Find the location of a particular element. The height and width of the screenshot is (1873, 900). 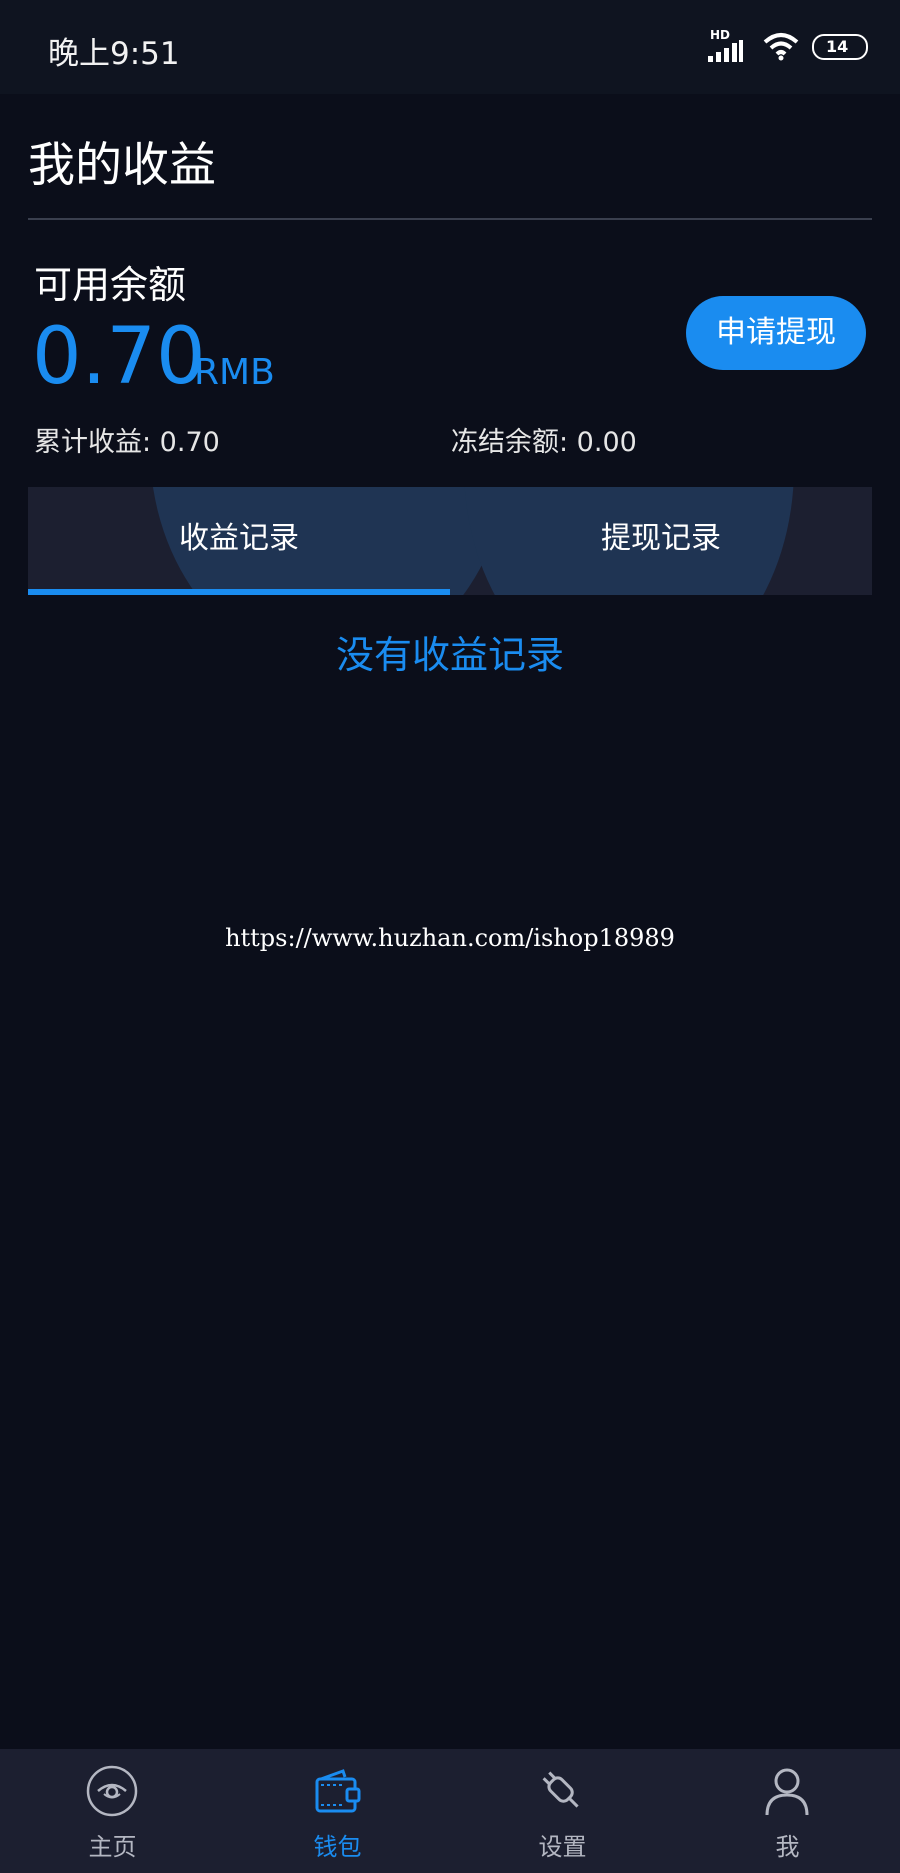

balance-label: 可用余额 is located at coordinates (110, 285).